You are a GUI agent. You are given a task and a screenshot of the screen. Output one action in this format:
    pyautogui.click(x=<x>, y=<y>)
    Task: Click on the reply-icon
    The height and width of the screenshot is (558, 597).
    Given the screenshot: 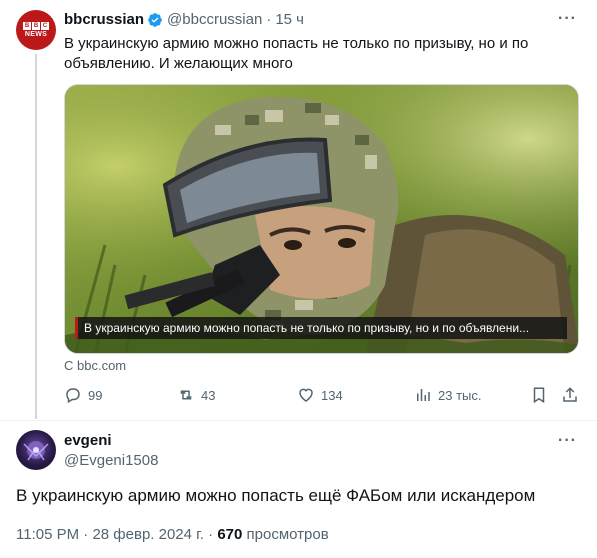 What is the action you would take?
    pyautogui.click(x=73, y=396)
    